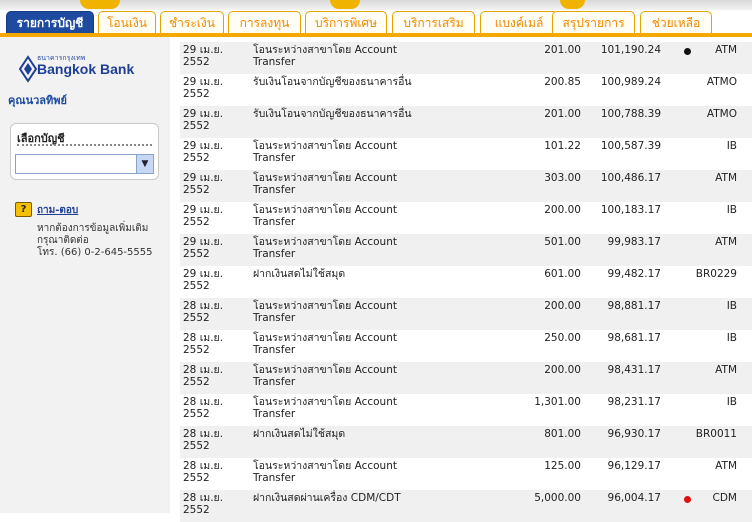  I want to click on tab-help: ช่วยเหลือ, so click(676, 22).